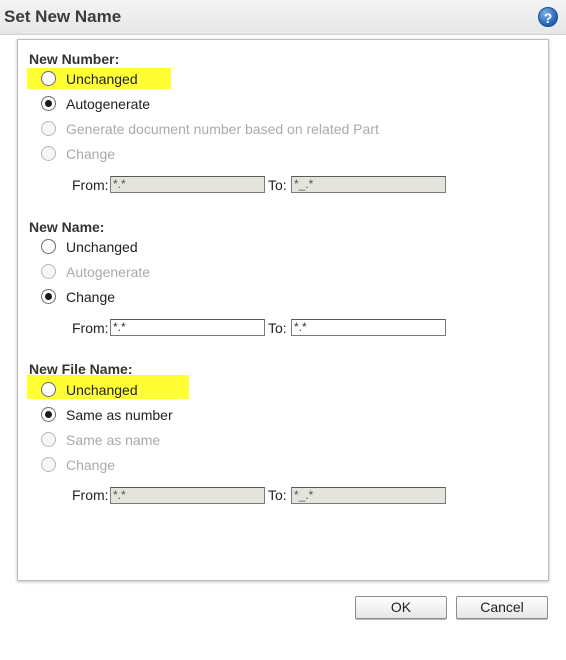  What do you see at coordinates (277, 185) in the screenshot?
I see `new-number-to-label: To:` at bounding box center [277, 185].